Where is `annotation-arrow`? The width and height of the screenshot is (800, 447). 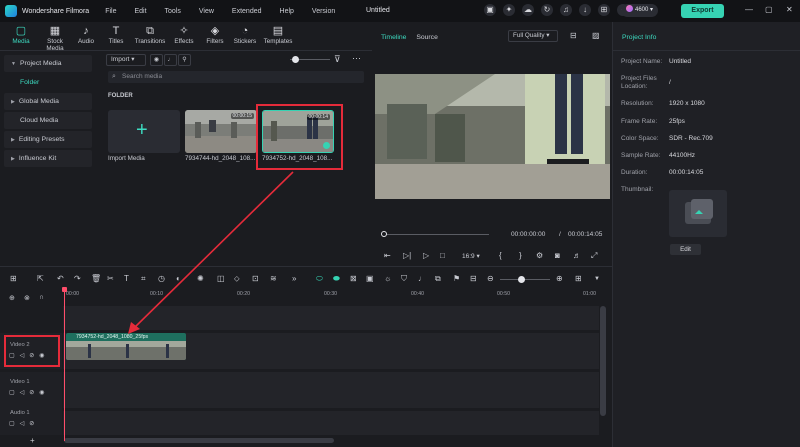 annotation-arrow is located at coordinates (211, 252).